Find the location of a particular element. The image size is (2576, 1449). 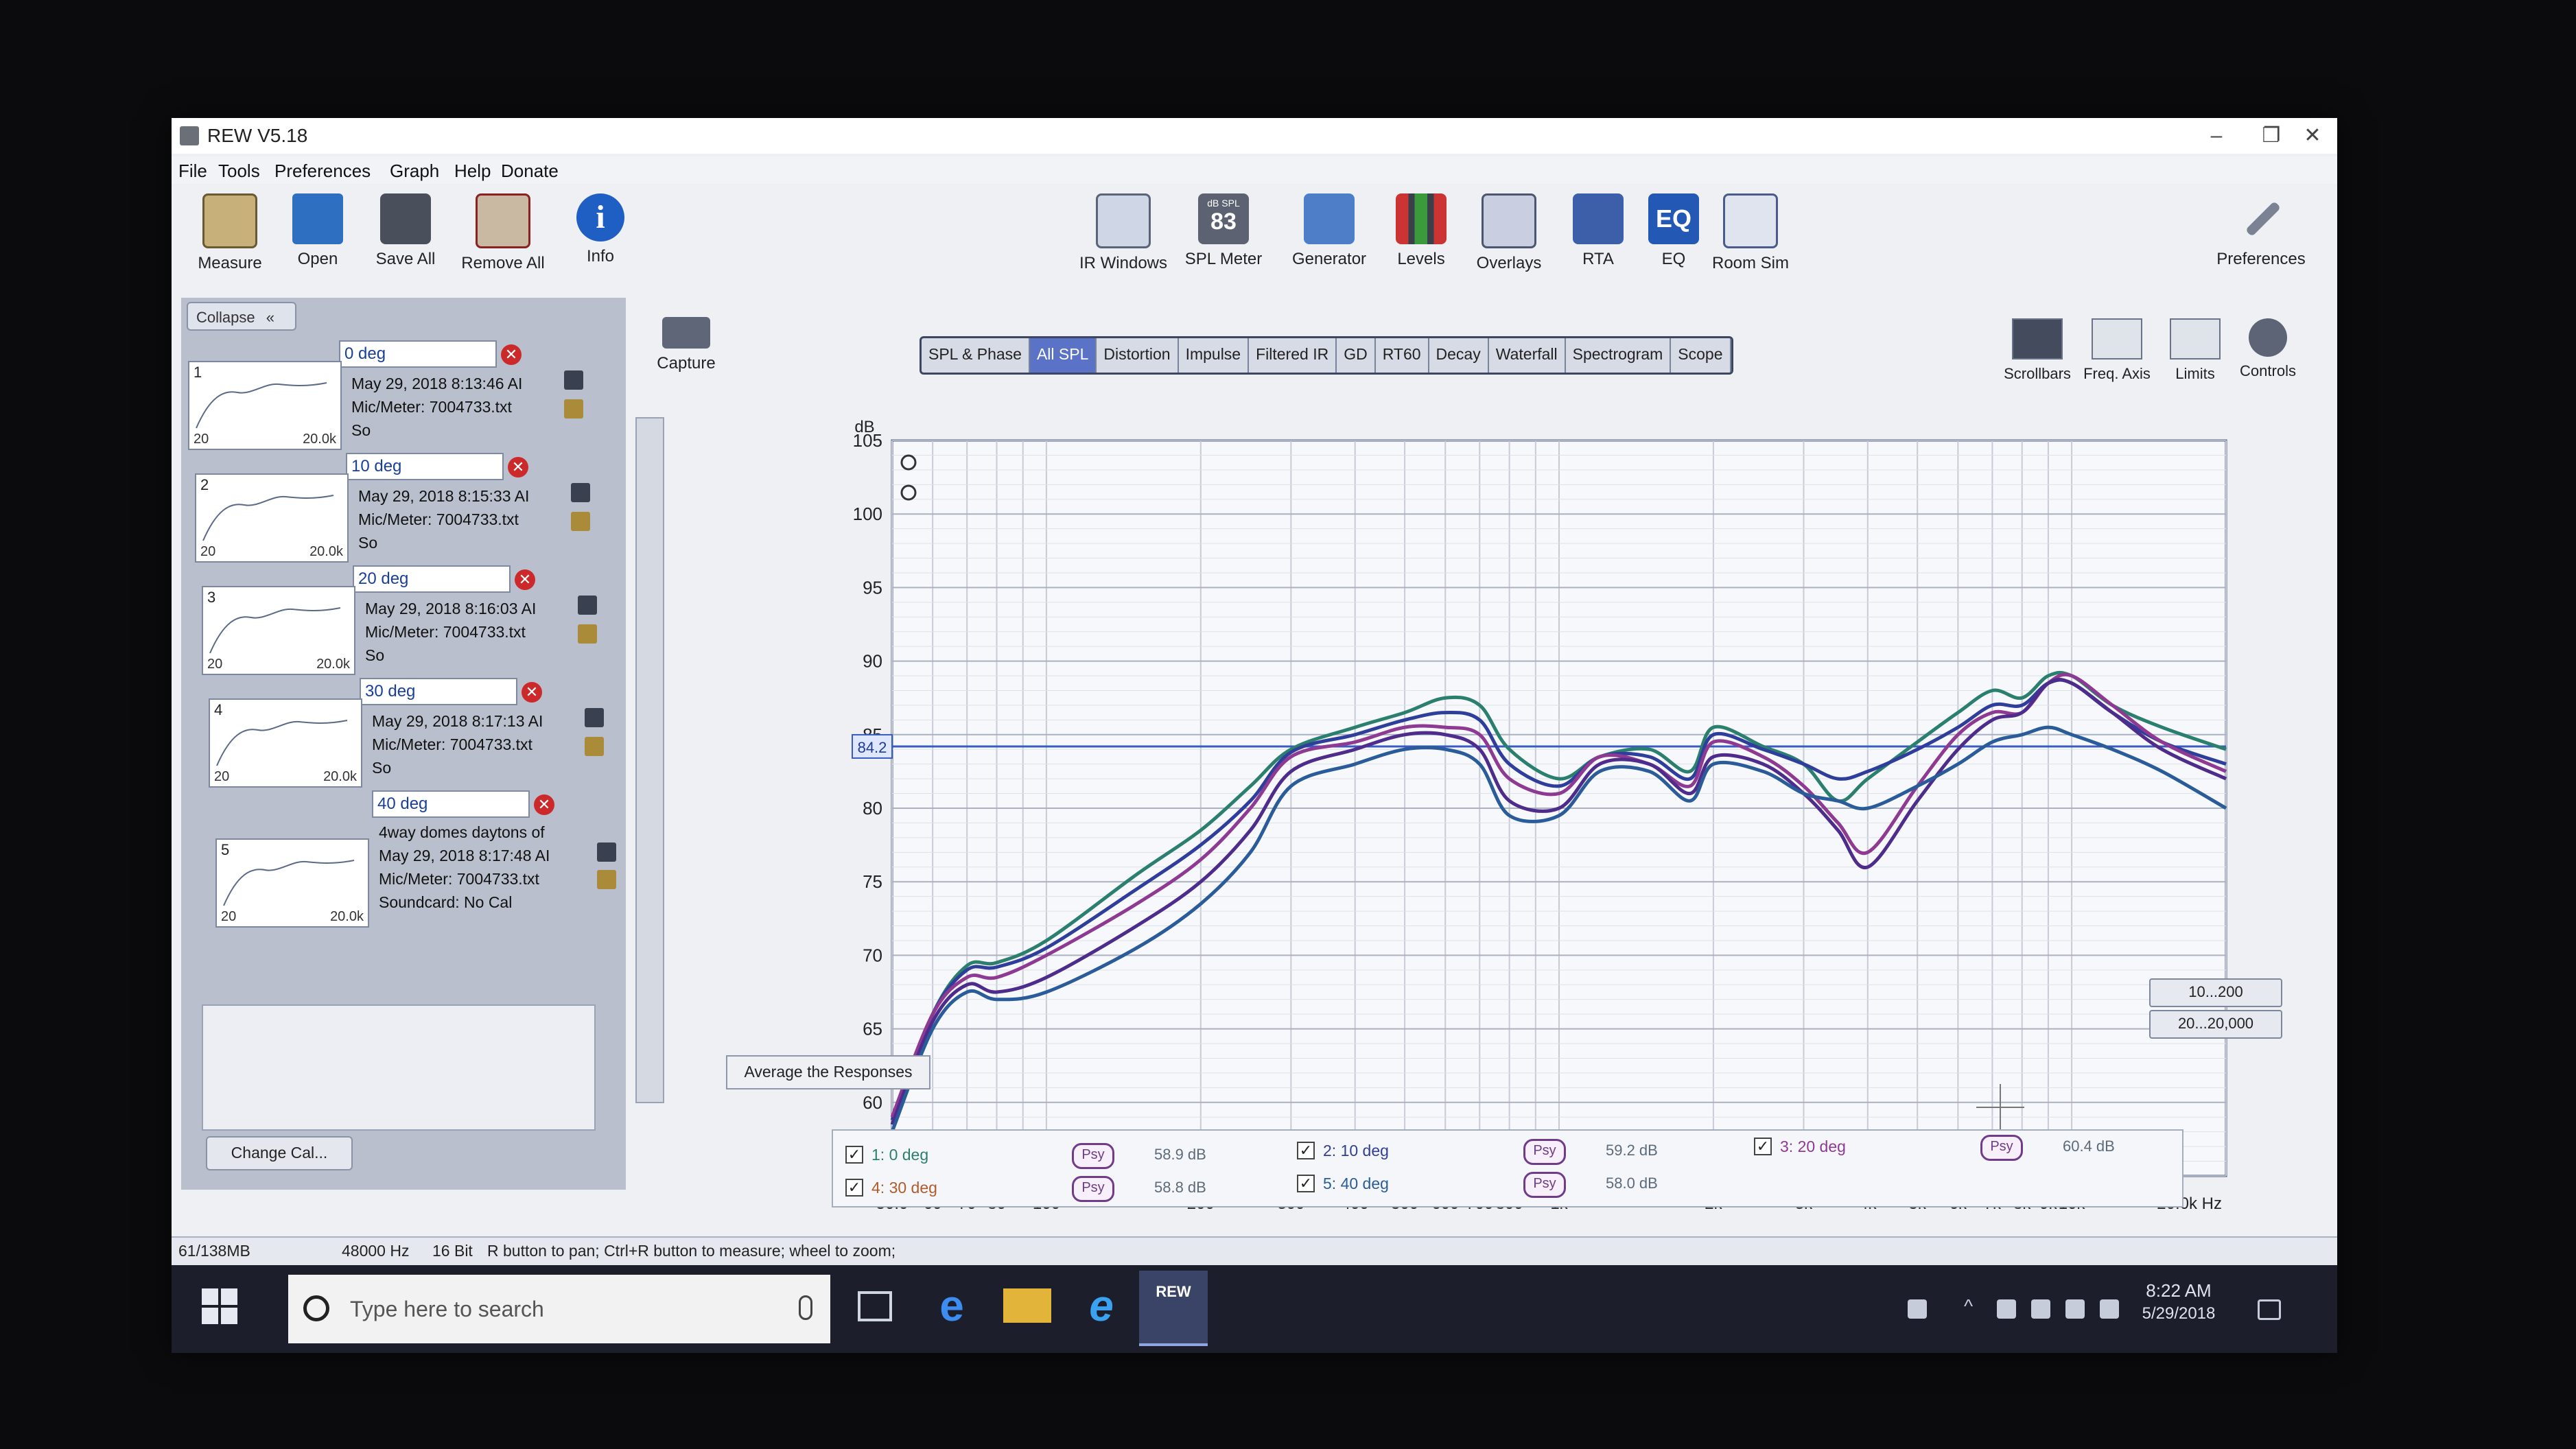

average-responses-button: Average the Responses is located at coordinates (828, 1072).